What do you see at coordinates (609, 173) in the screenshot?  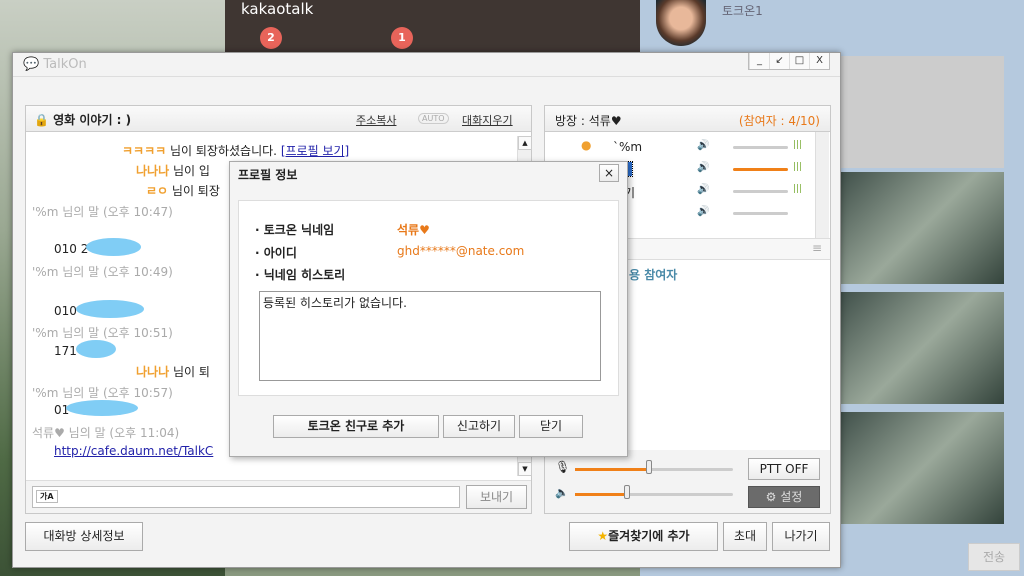 I see `dialog-close-icon: ×` at bounding box center [609, 173].